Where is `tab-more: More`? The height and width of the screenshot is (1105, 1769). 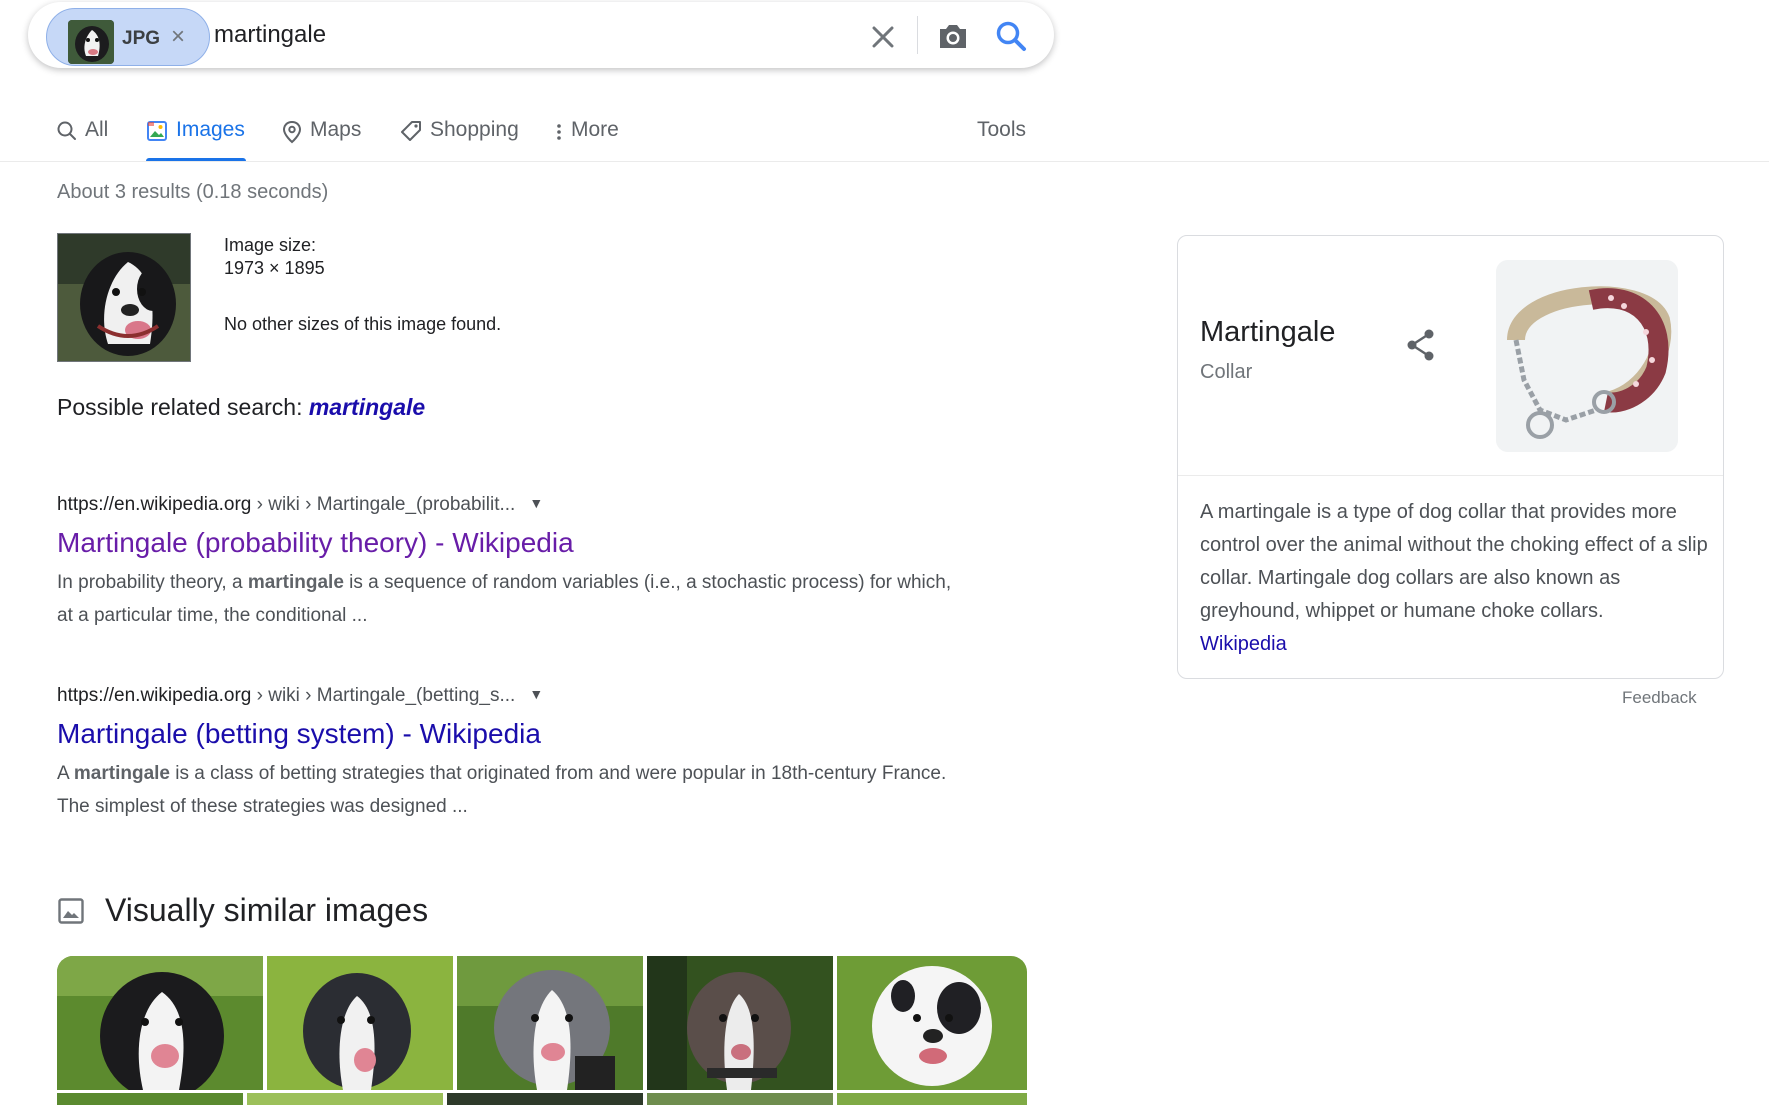 tab-more: More is located at coordinates (587, 140).